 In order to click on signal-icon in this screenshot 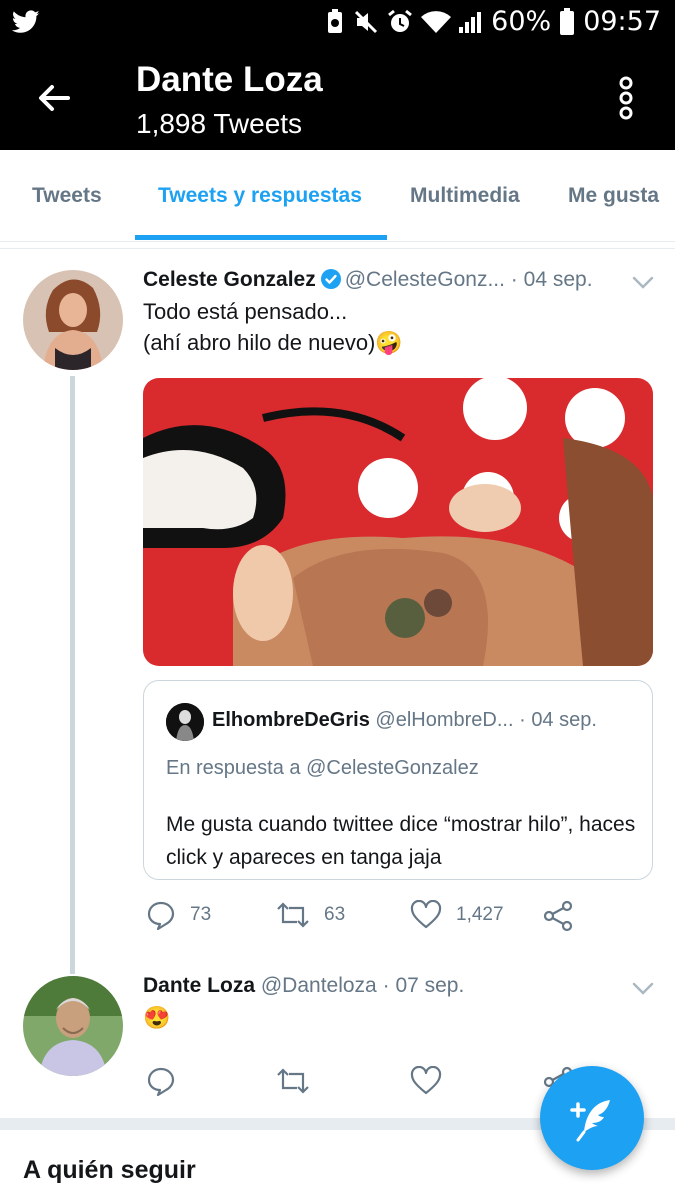, I will do `click(471, 22)`.